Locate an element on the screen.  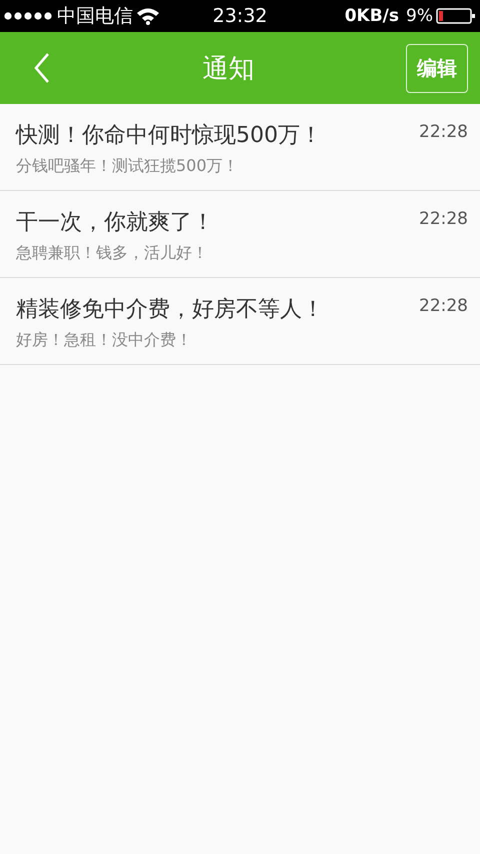
notification-summary: 分钱吧骚年！测试狂揽500万！ is located at coordinates (128, 166).